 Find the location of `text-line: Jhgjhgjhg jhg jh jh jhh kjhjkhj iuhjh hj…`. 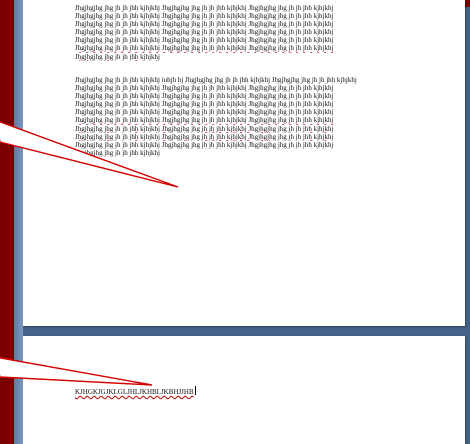

text-line: Jhgjhgjhg jhg jh jh jhh kjhjkhj iuhjh hj… is located at coordinates (216, 80).